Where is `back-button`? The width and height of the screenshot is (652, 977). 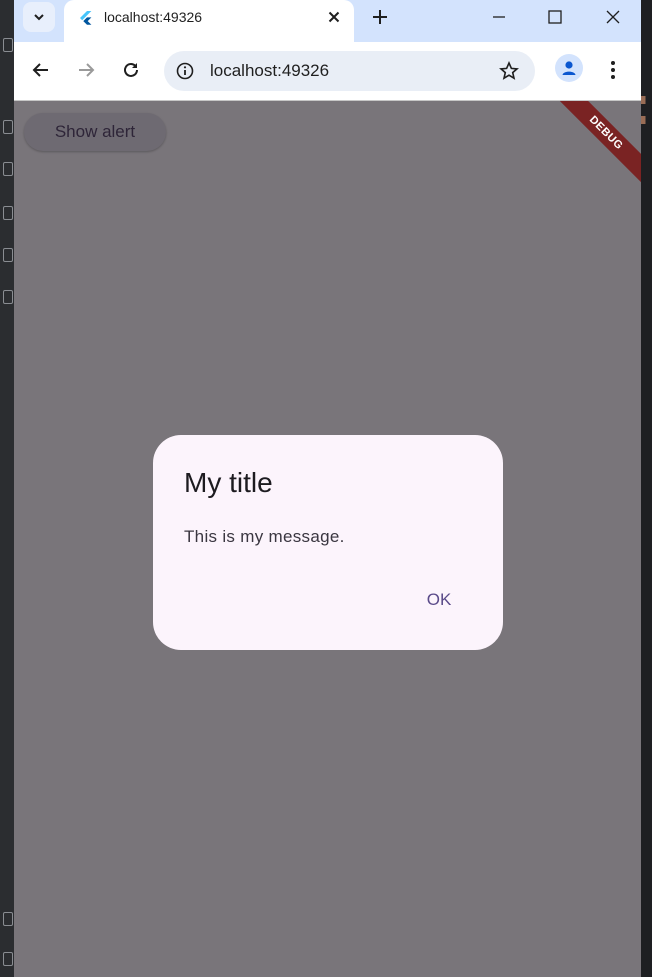
back-button is located at coordinates (41, 70).